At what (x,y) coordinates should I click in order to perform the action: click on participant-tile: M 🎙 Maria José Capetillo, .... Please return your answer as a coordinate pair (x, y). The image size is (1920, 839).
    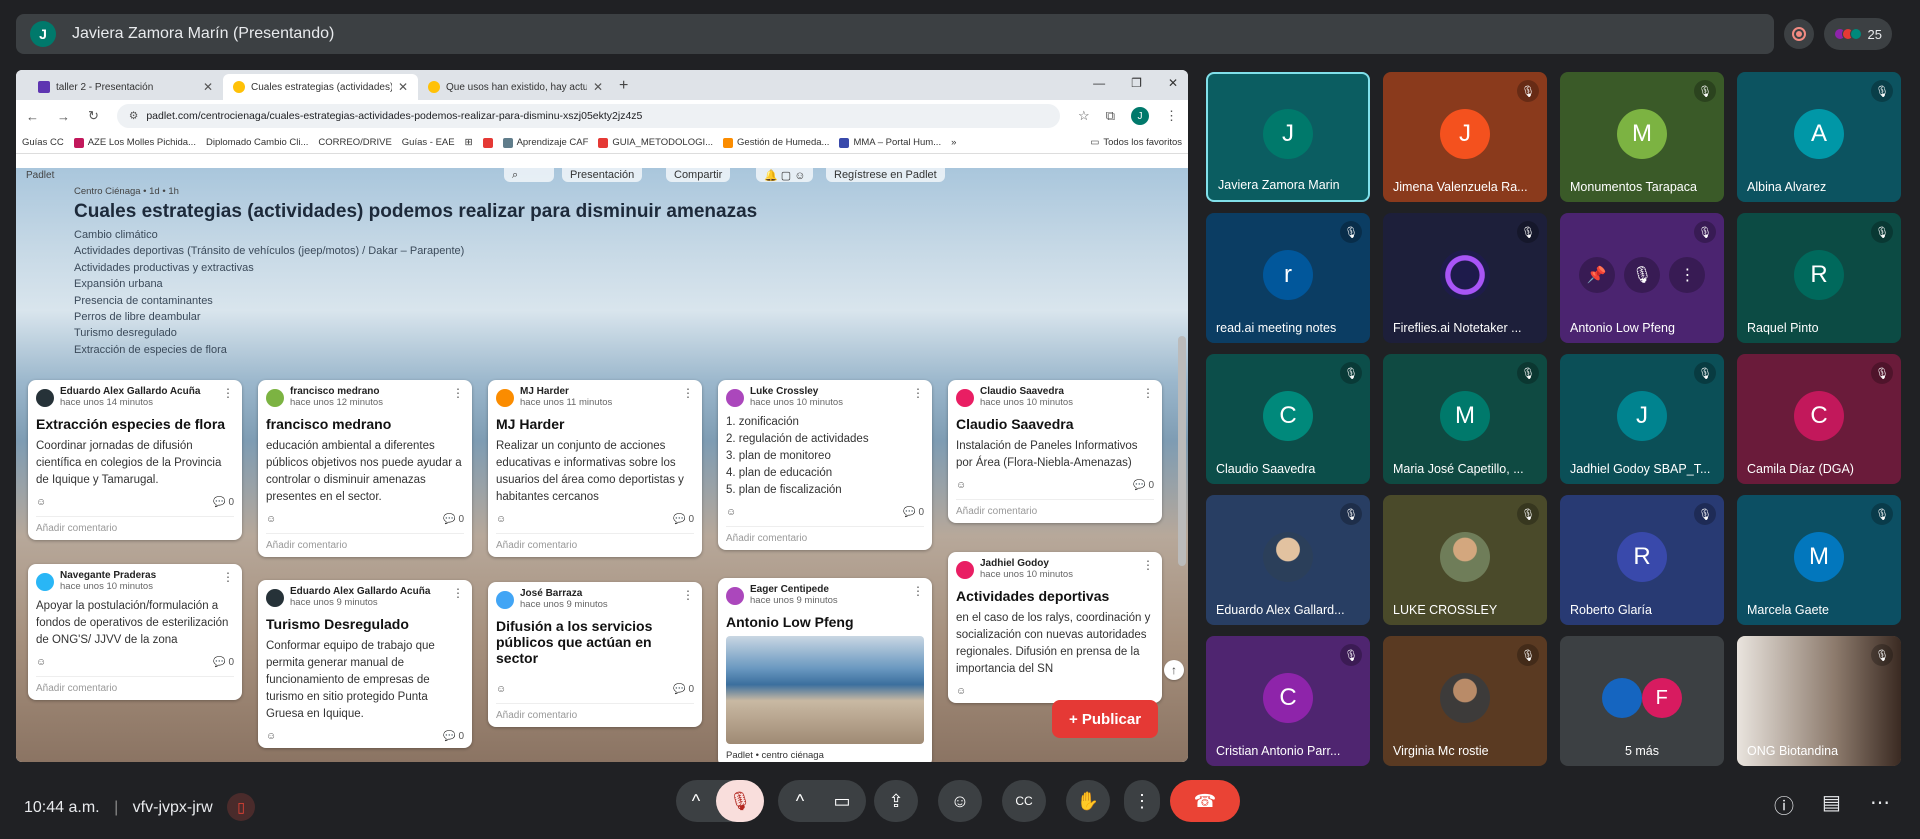
    Looking at the image, I should click on (1465, 419).